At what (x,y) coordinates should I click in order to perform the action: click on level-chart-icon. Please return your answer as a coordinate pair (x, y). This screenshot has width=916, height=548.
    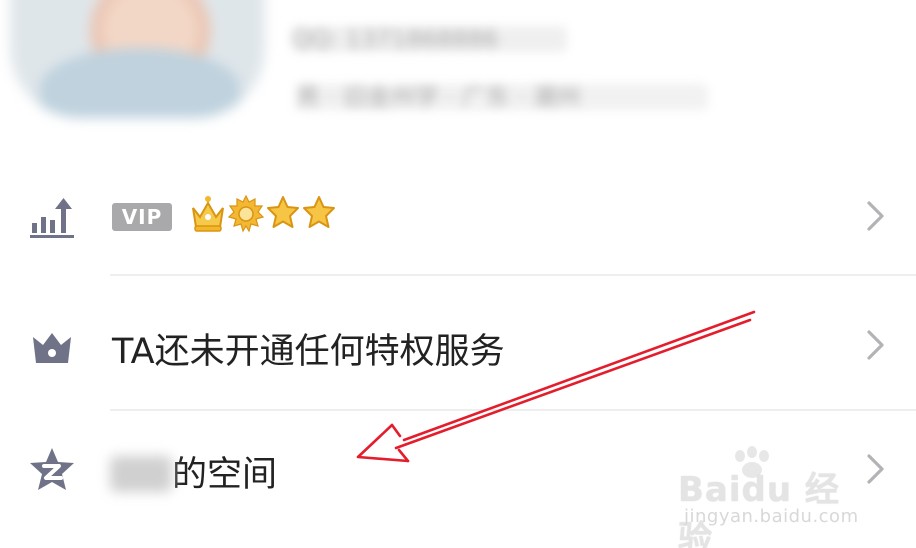
    Looking at the image, I should click on (52, 218).